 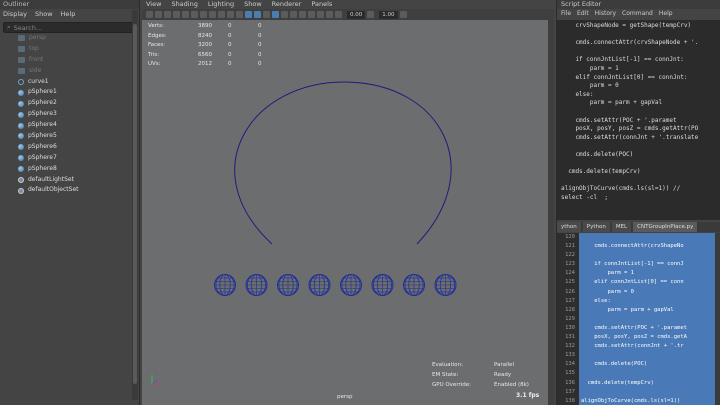 I want to click on outliner-item-psphere1: pSphere1, so click(x=66, y=92).